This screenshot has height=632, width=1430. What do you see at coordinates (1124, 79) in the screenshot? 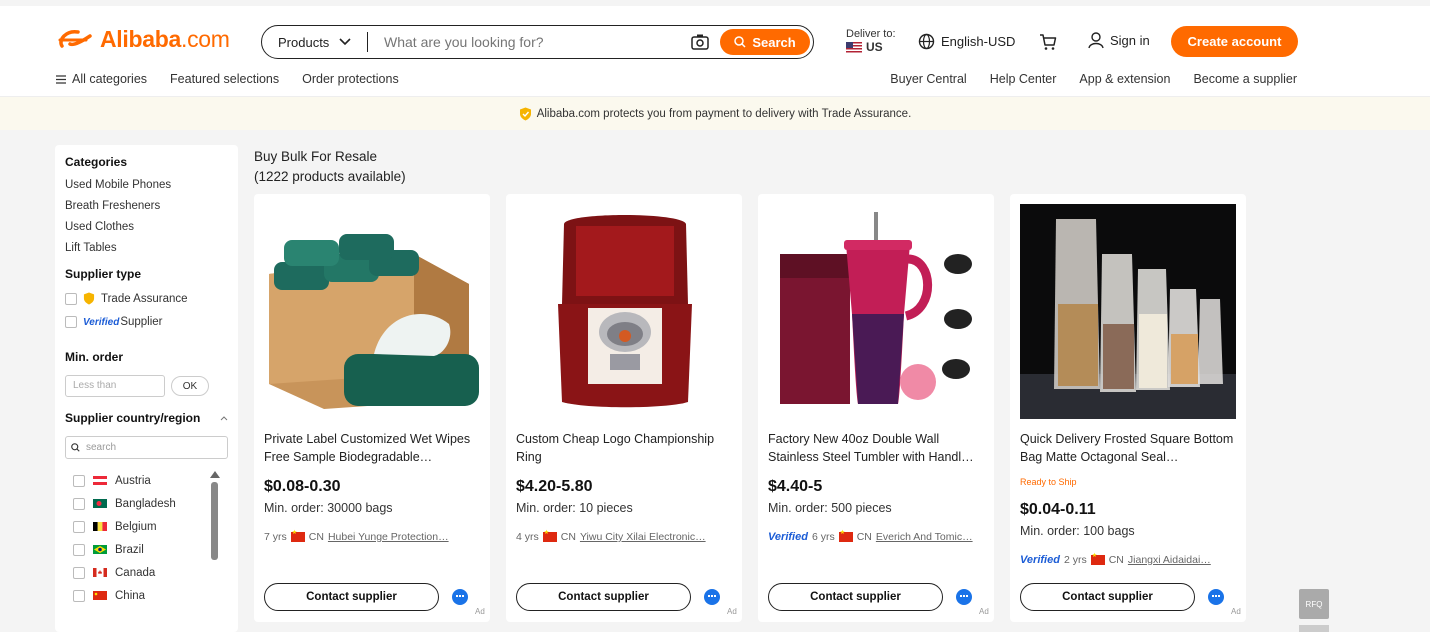
I see `app-extension-link: App & extension` at bounding box center [1124, 79].